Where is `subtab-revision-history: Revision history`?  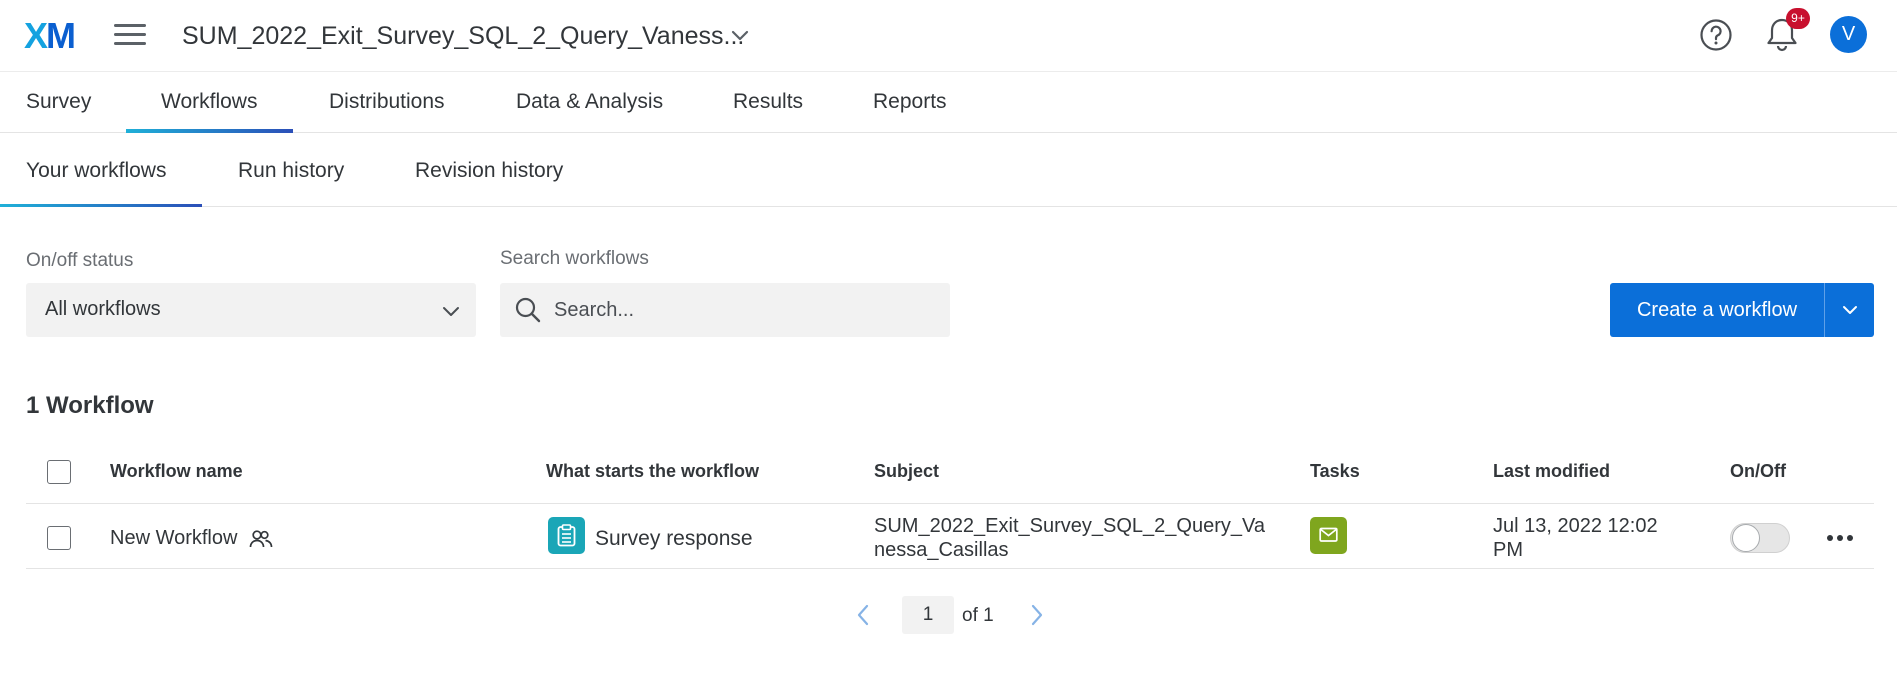 subtab-revision-history: Revision history is located at coordinates (489, 171).